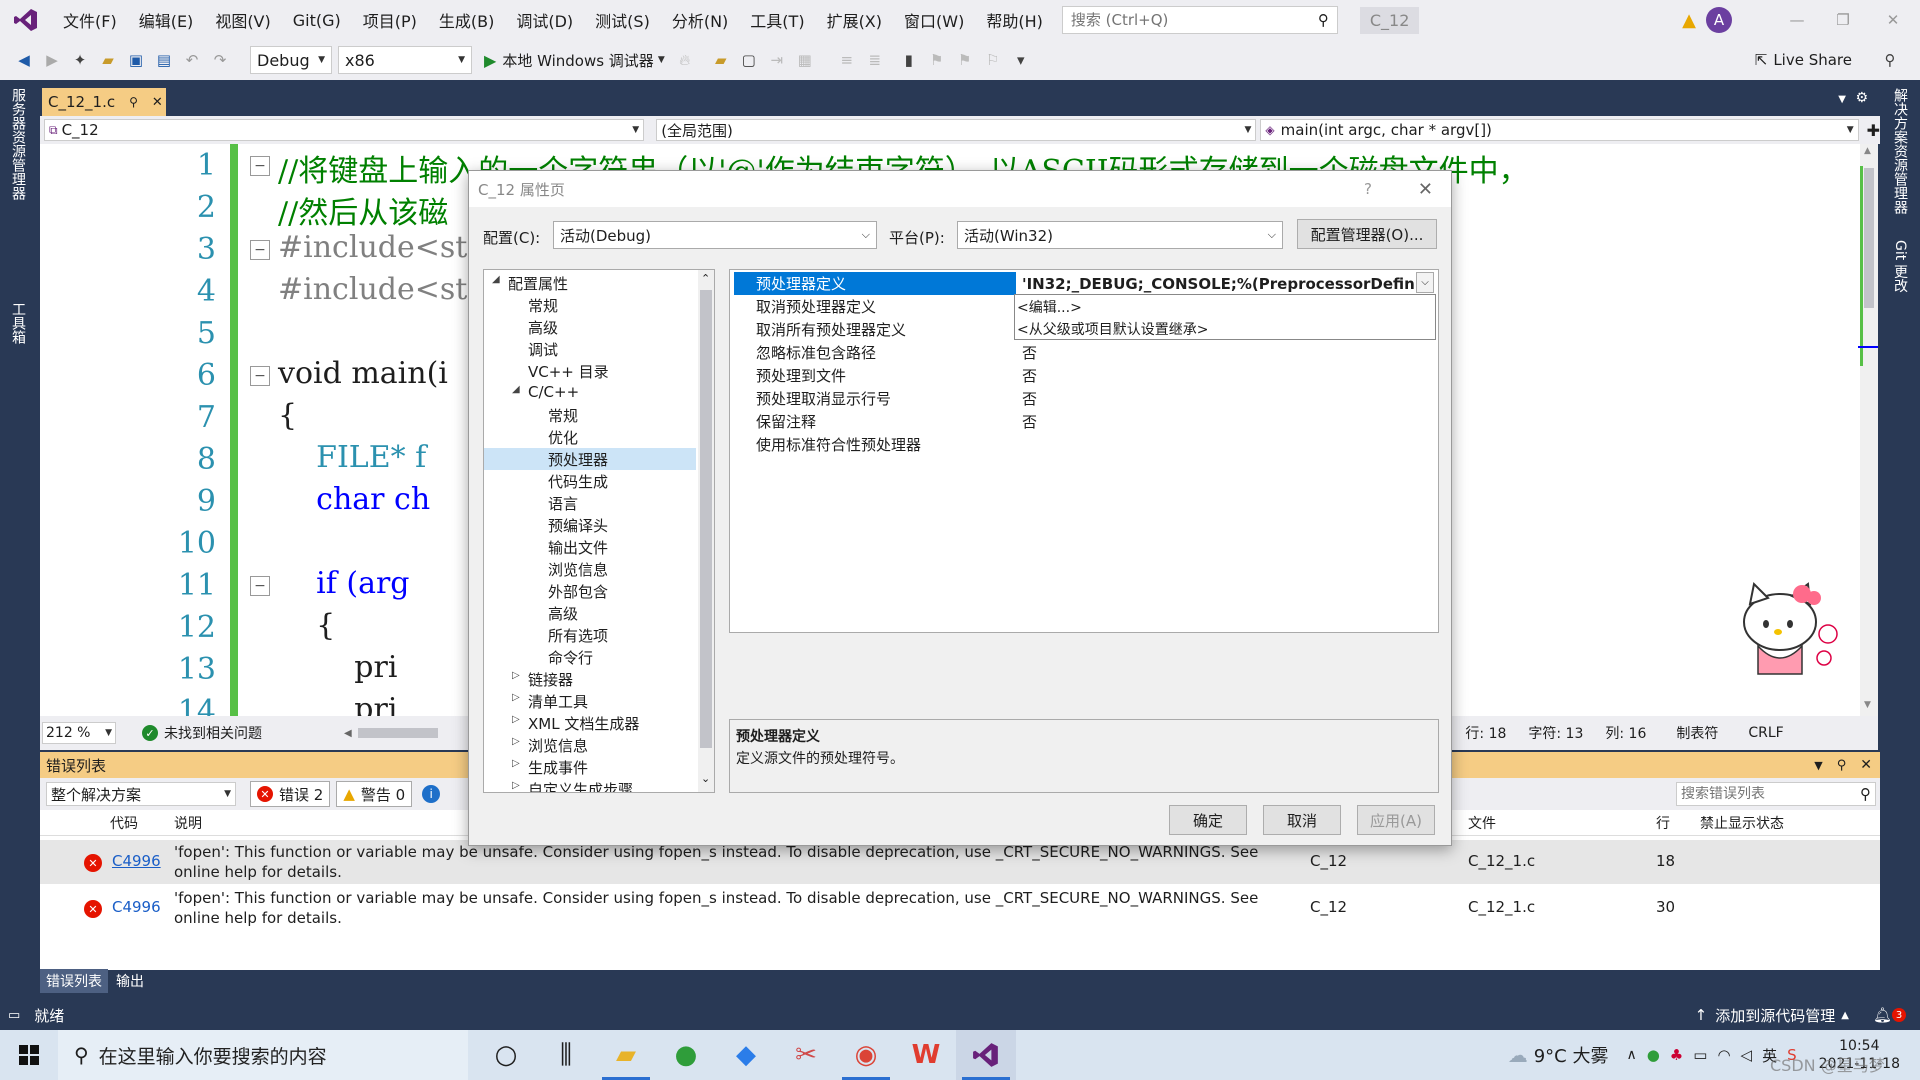 The image size is (1920, 1080). I want to click on tree-item: 语言, so click(590, 503).